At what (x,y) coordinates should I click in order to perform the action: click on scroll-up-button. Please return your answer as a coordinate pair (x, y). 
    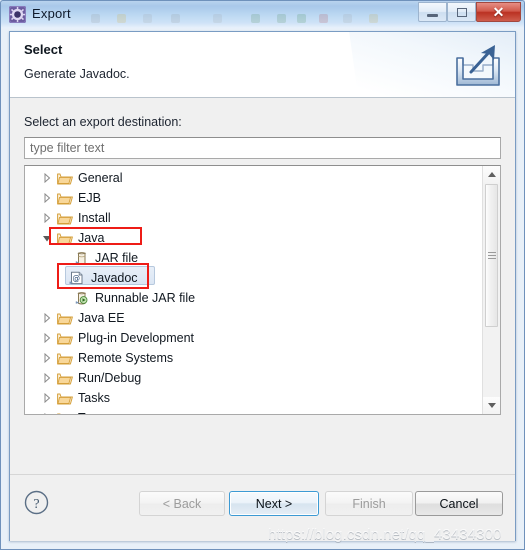
    Looking at the image, I should click on (491, 174).